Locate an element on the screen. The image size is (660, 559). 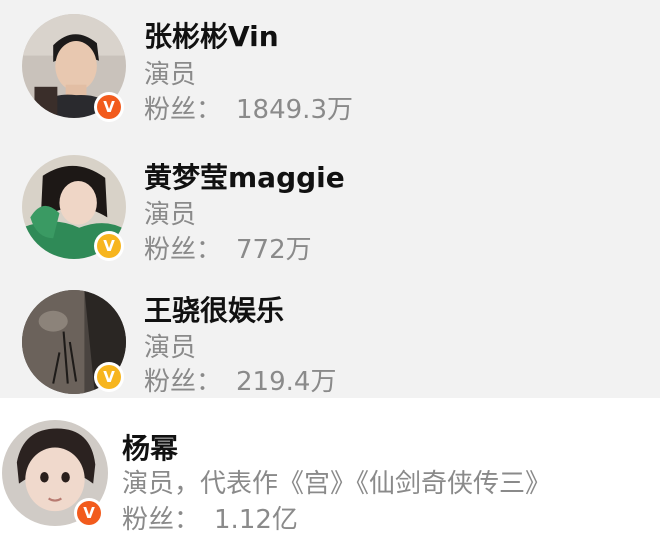
profile-role: 演员，代表作《宫》《仙剑奇侠传三》 is located at coordinates (337, 484).